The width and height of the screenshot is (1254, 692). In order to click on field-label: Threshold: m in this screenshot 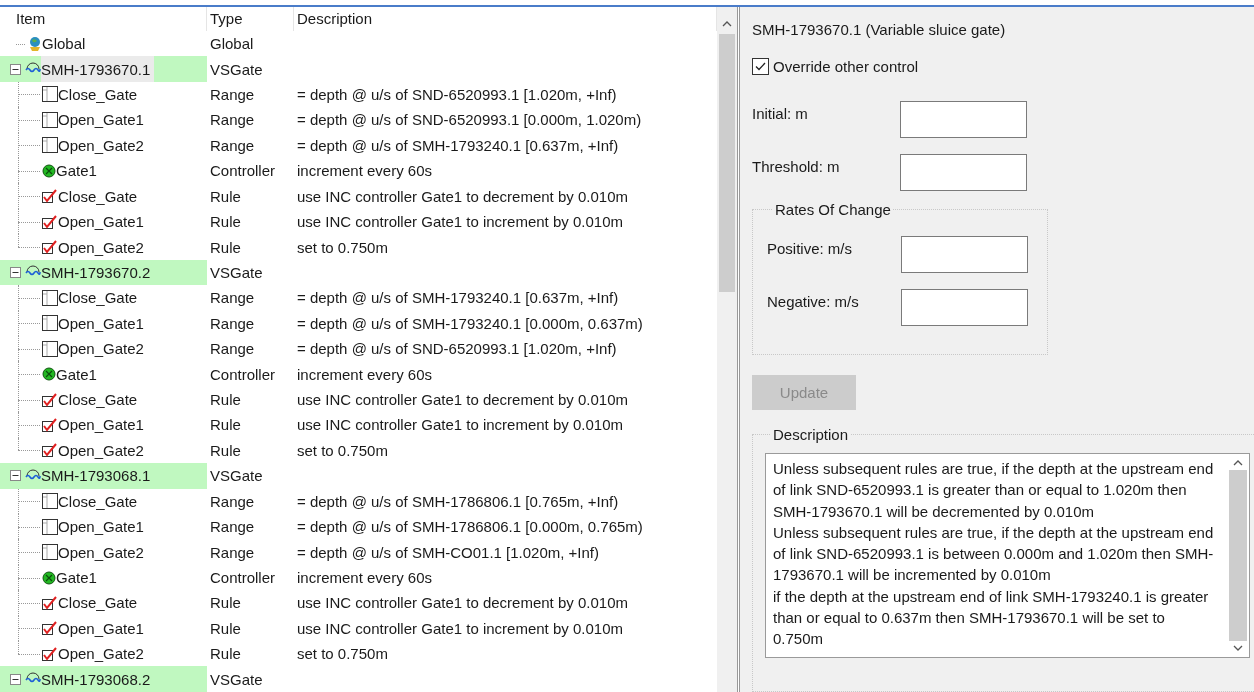, I will do `click(796, 167)`.